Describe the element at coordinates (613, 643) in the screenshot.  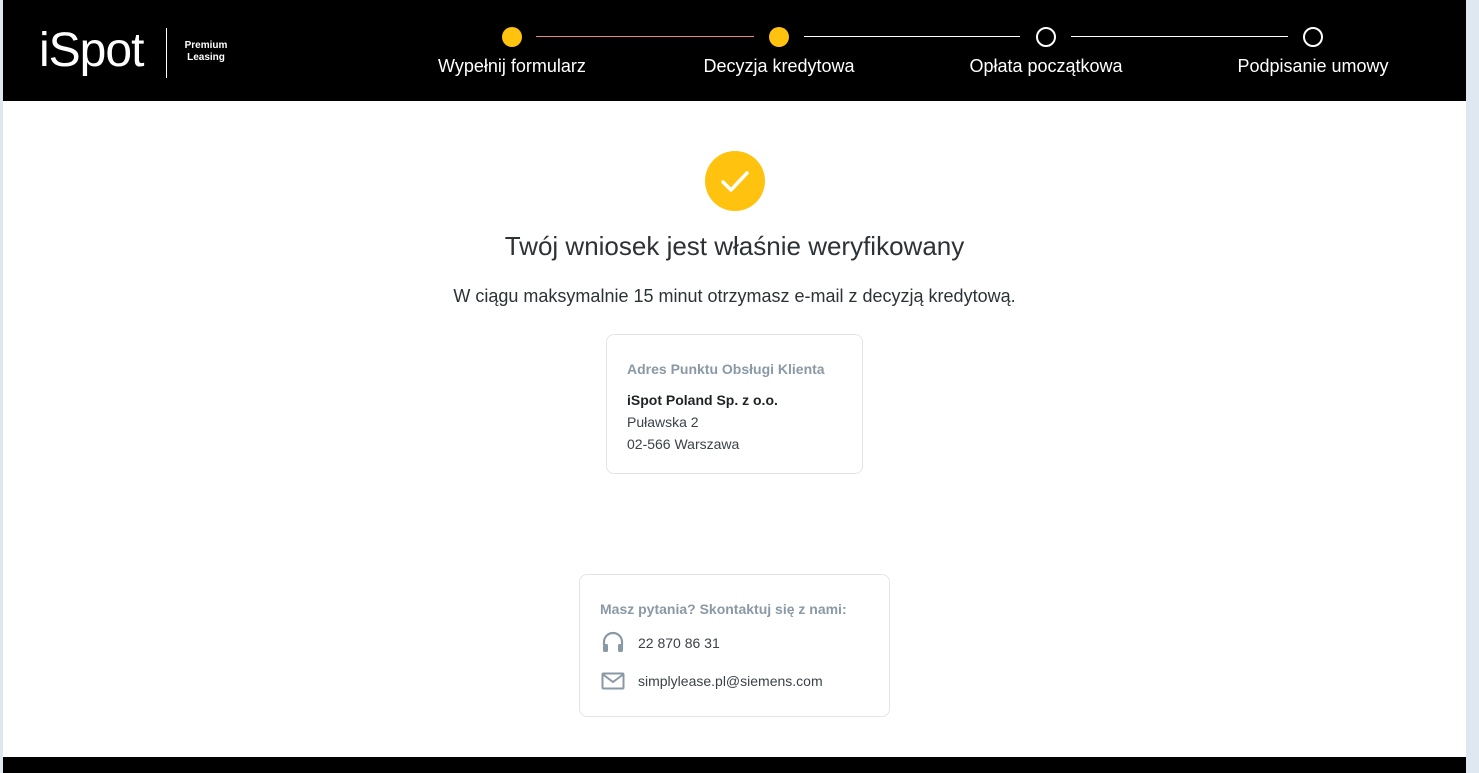
I see `headset-icon` at that location.